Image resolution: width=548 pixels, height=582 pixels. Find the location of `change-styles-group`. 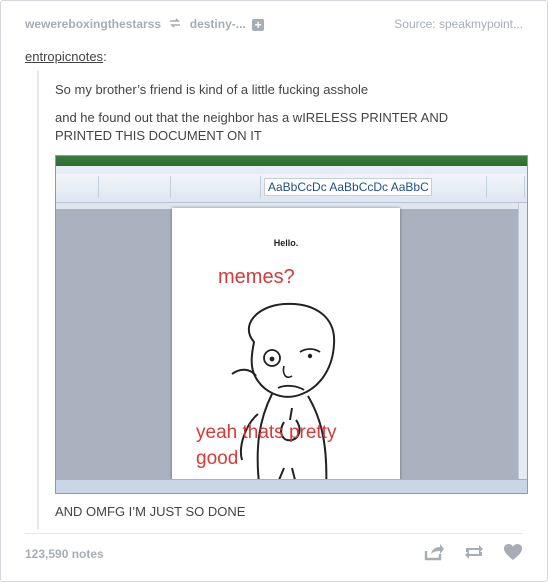

change-styles-group is located at coordinates (471, 187).